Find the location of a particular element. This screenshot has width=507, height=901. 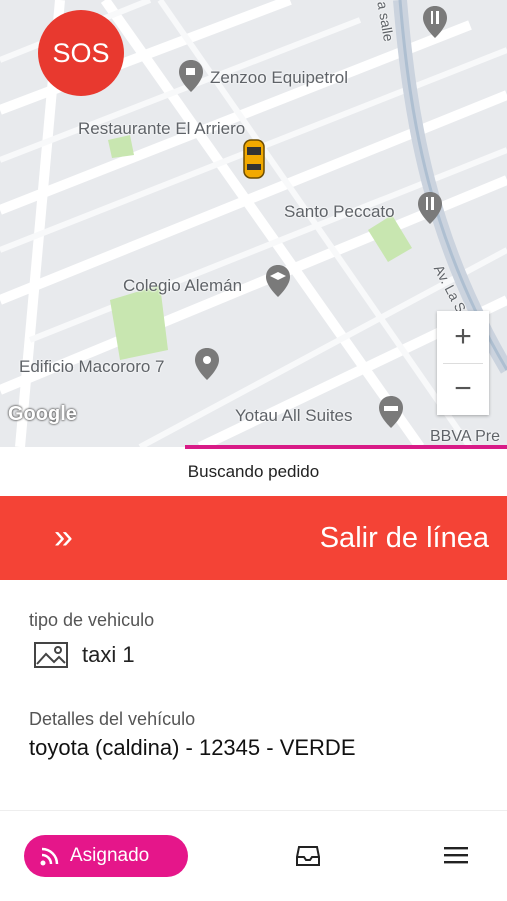

poi-label: BBVA Pre is located at coordinates (465, 437).